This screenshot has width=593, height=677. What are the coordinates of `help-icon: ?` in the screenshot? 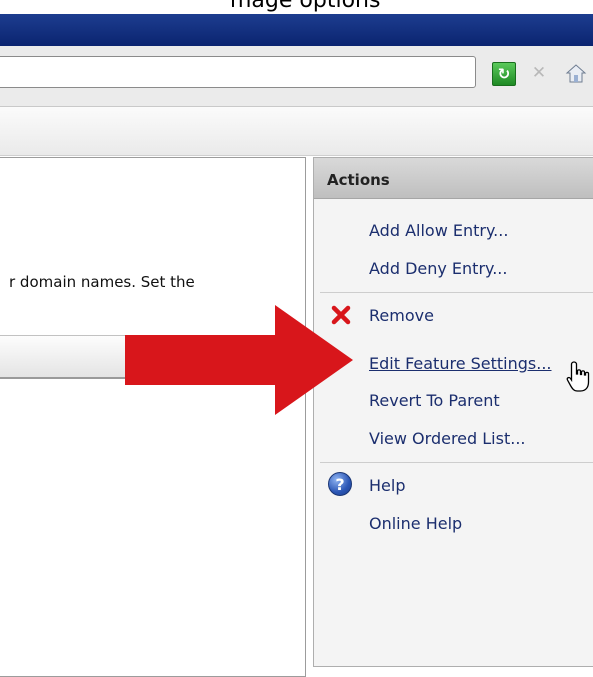 It's located at (340, 484).